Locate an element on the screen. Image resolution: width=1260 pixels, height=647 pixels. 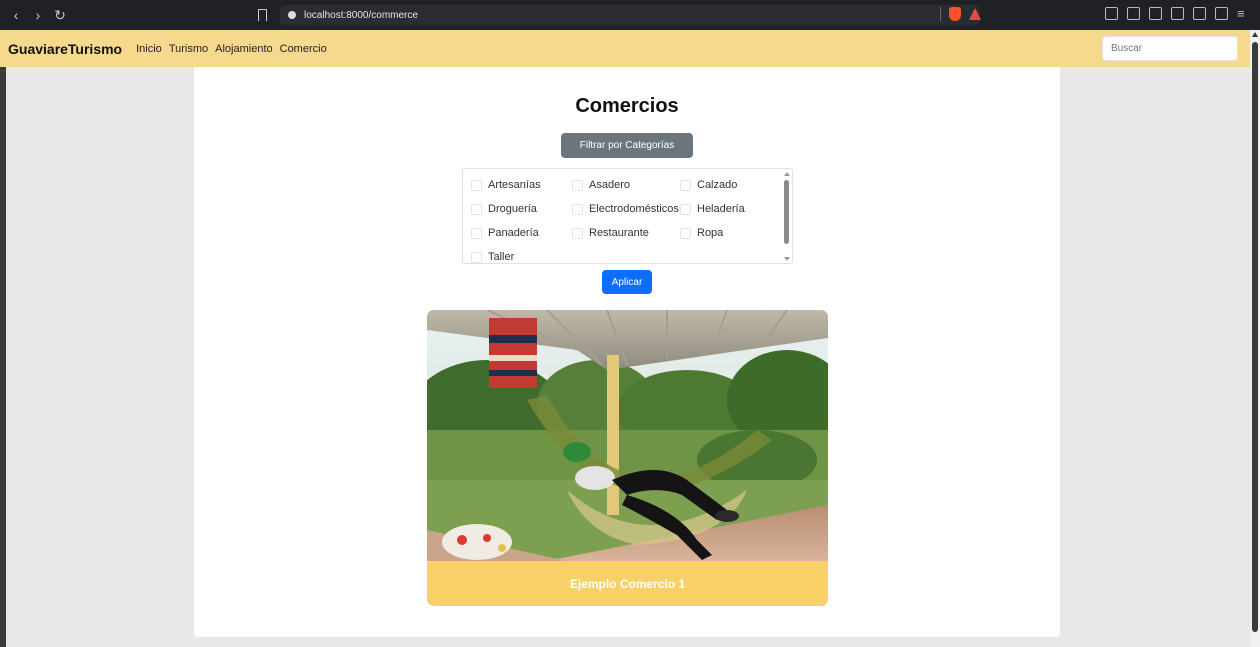
category-label: Restaurante is located at coordinates (619, 233).